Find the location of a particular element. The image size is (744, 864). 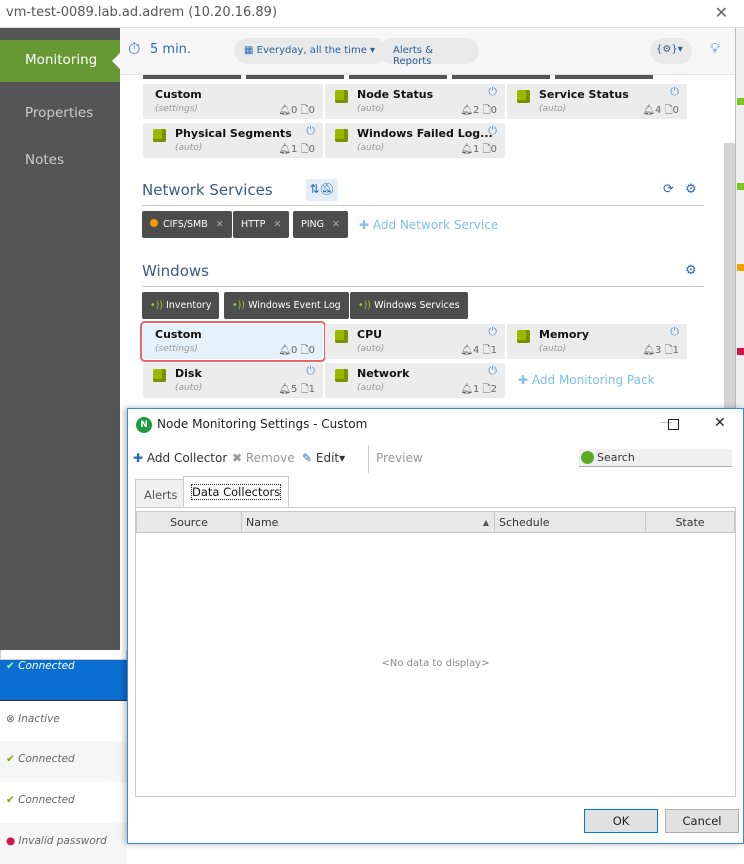

edit-dropdown: ✎ Edit▾ is located at coordinates (323, 458).